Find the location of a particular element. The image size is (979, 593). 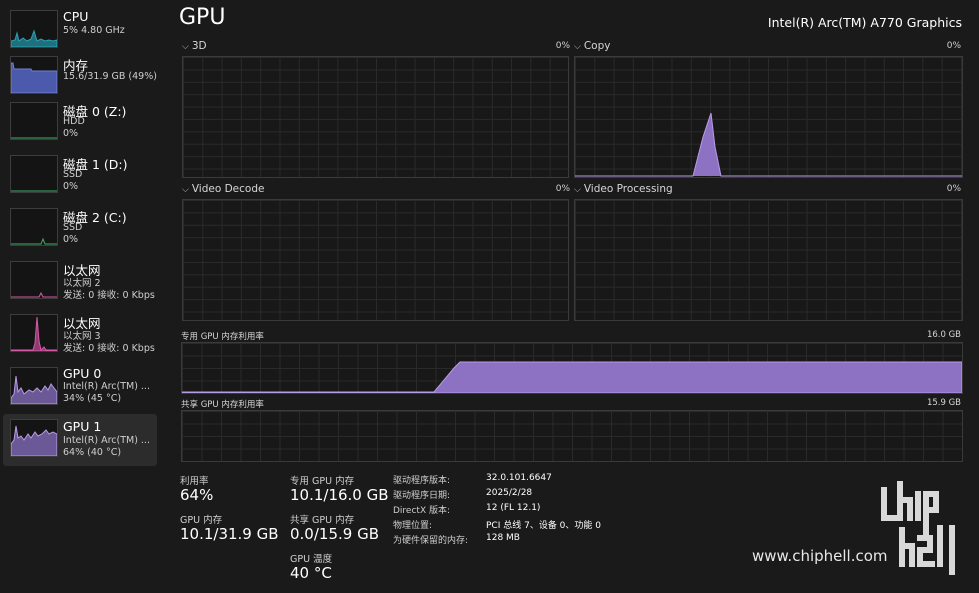

sidebar-item-memory: 内存 15.6/31.9 GB (49%) is located at coordinates (80, 77).